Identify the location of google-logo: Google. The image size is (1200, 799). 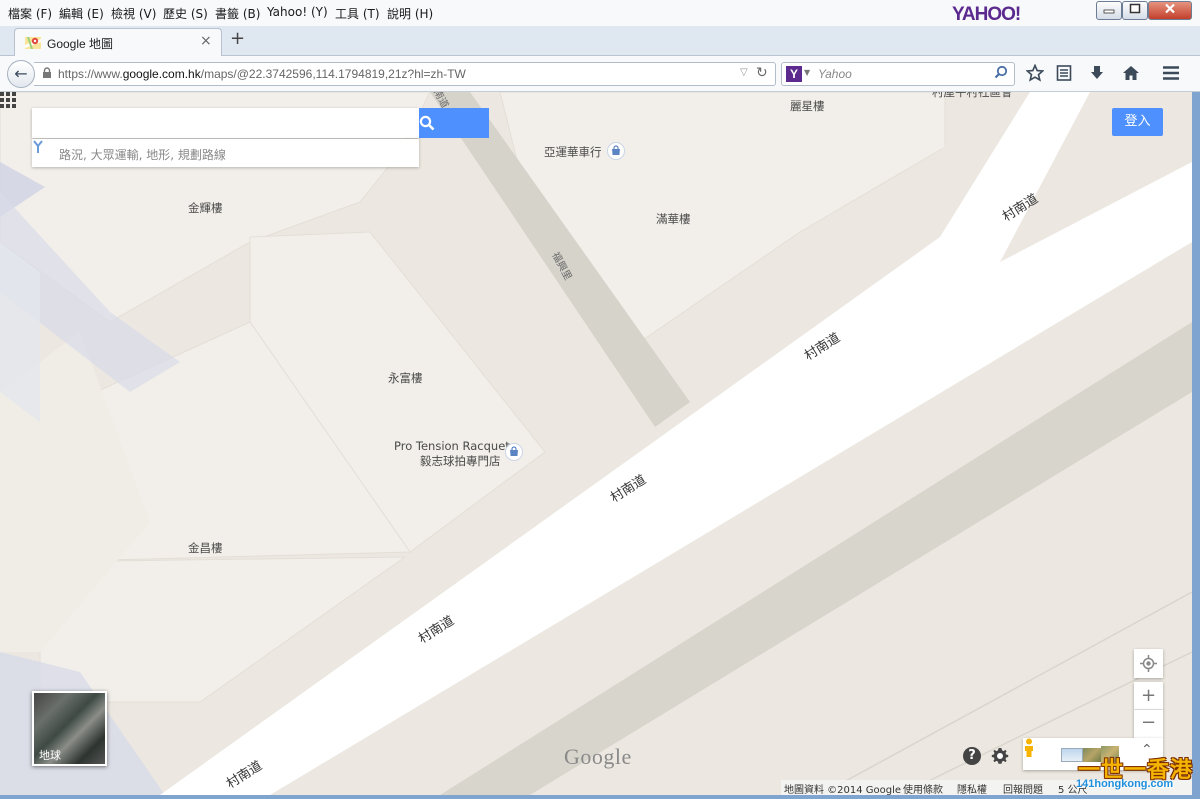
(598, 756).